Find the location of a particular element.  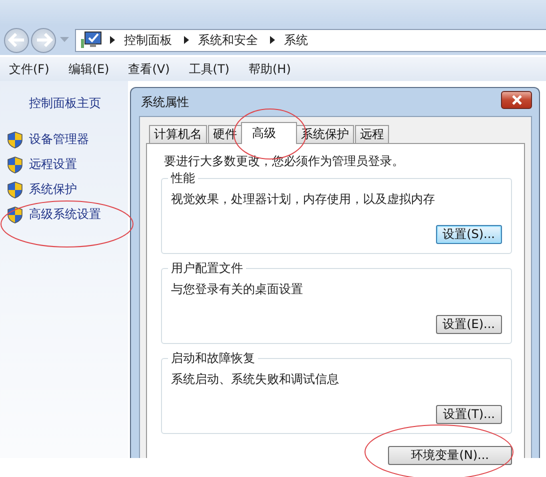

tab: 高级 is located at coordinates (269, 133).